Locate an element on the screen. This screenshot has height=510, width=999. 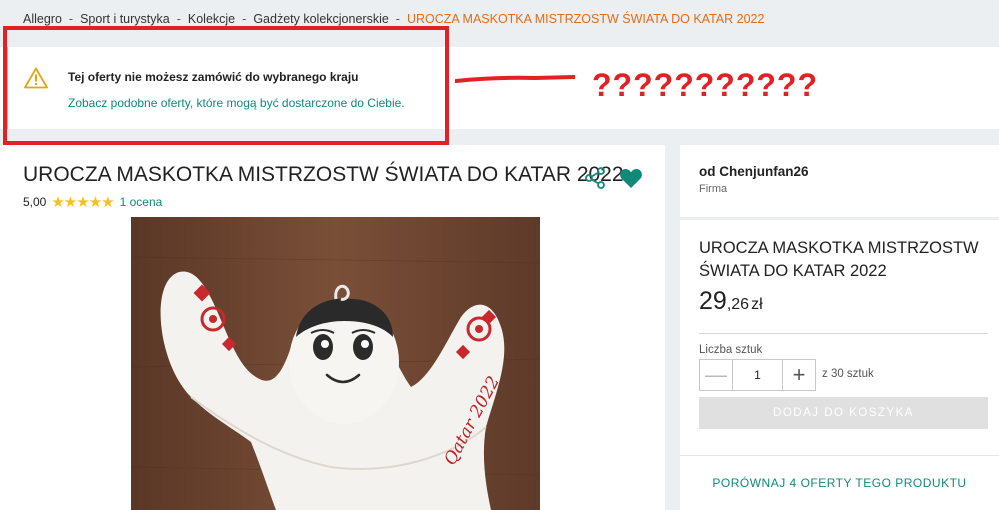
seller-type: Firma is located at coordinates (713, 189).